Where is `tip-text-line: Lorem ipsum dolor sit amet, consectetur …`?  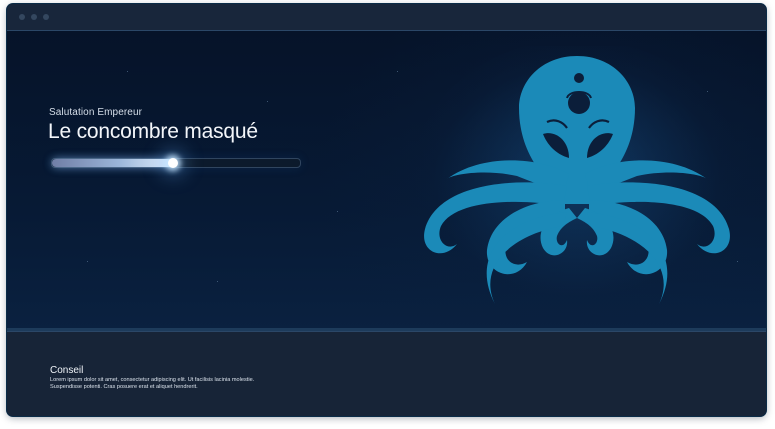 tip-text-line: Lorem ipsum dolor sit amet, consectetur … is located at coordinates (152, 380).